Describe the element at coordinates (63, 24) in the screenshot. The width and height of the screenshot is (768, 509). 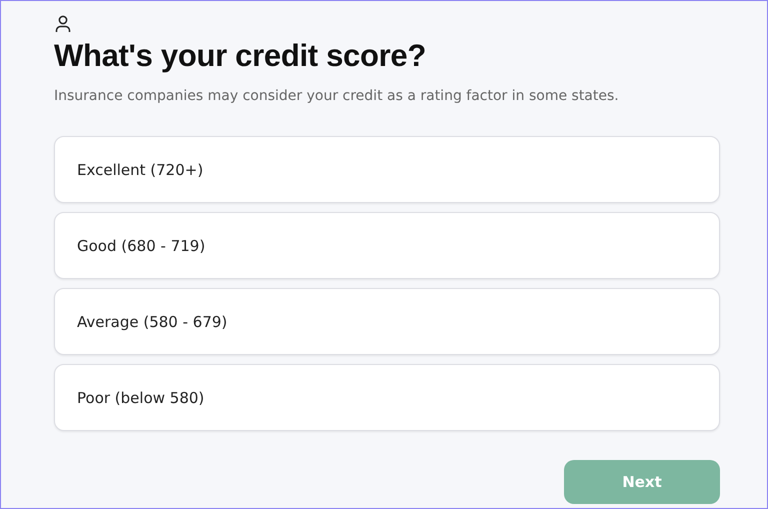
I see `person-icon` at that location.